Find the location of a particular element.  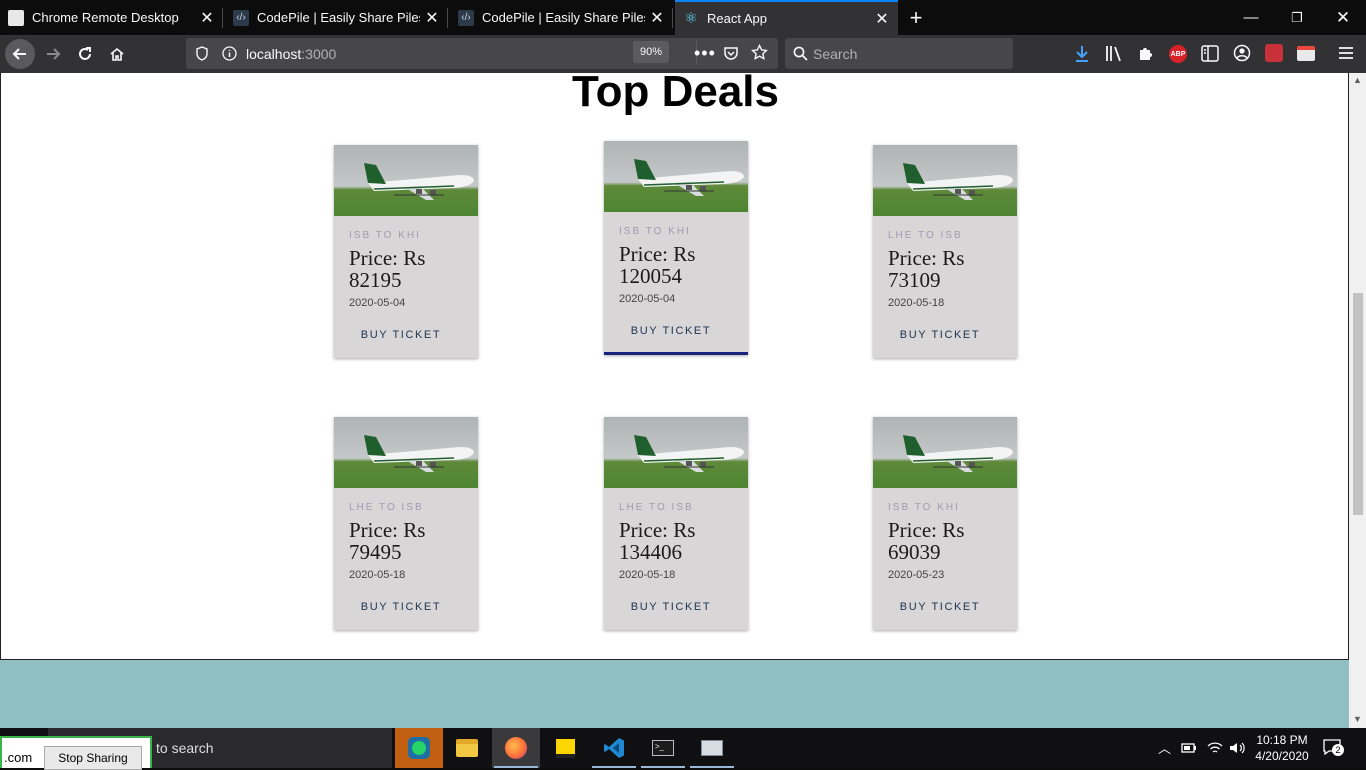

tab-react-app: ⚛ React App ✕ is located at coordinates (786, 17).